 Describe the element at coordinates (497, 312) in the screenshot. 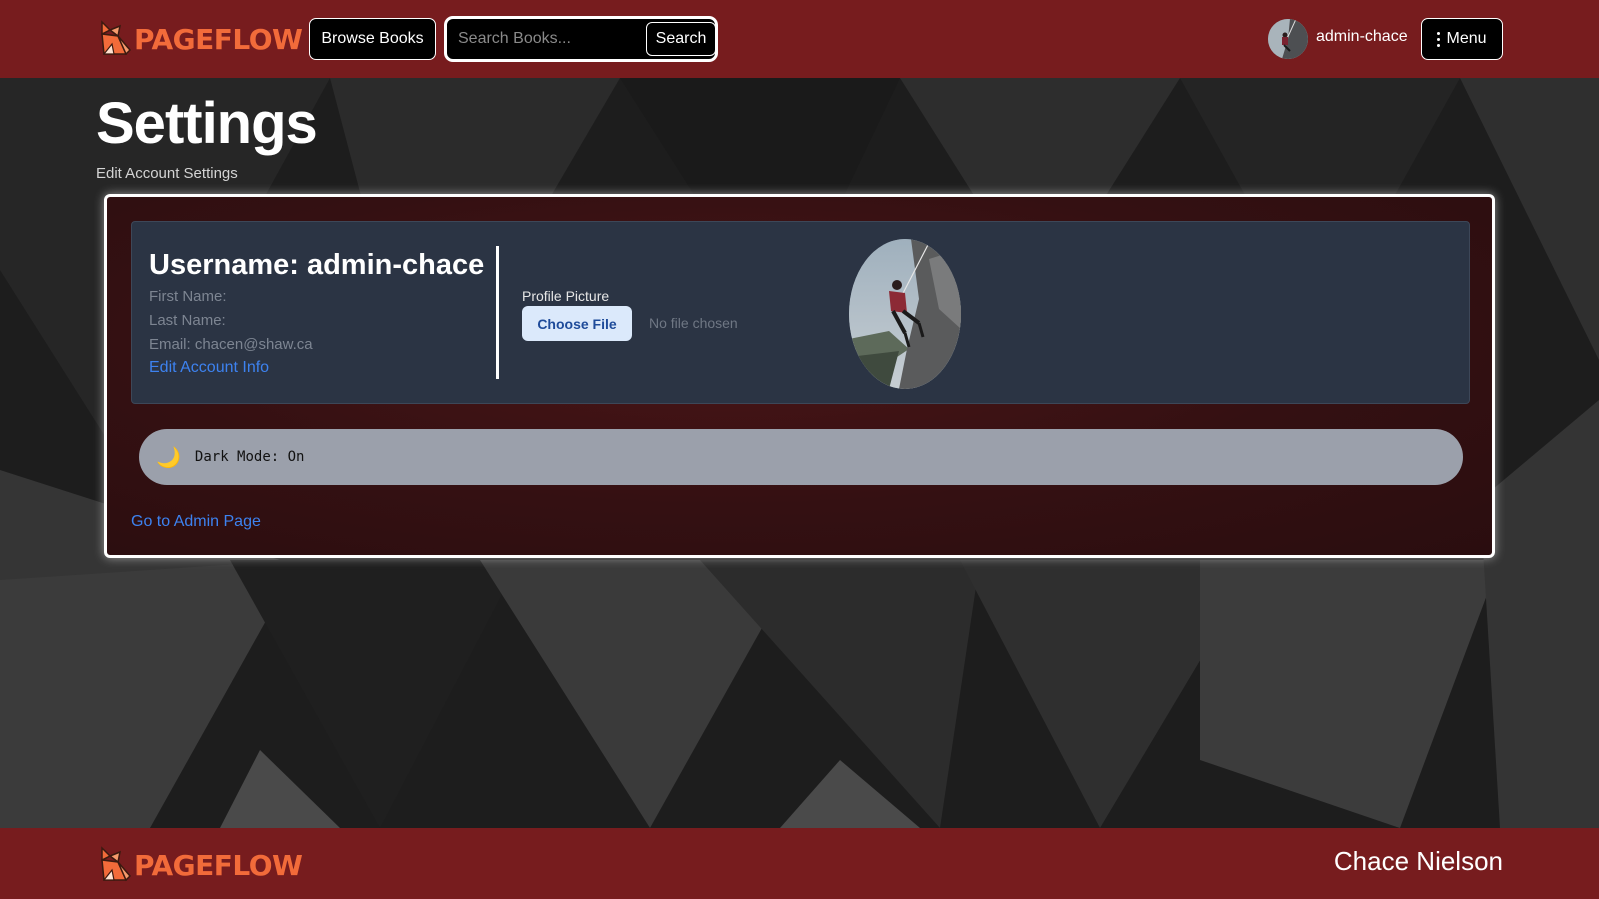

I see `vertical-divider` at that location.